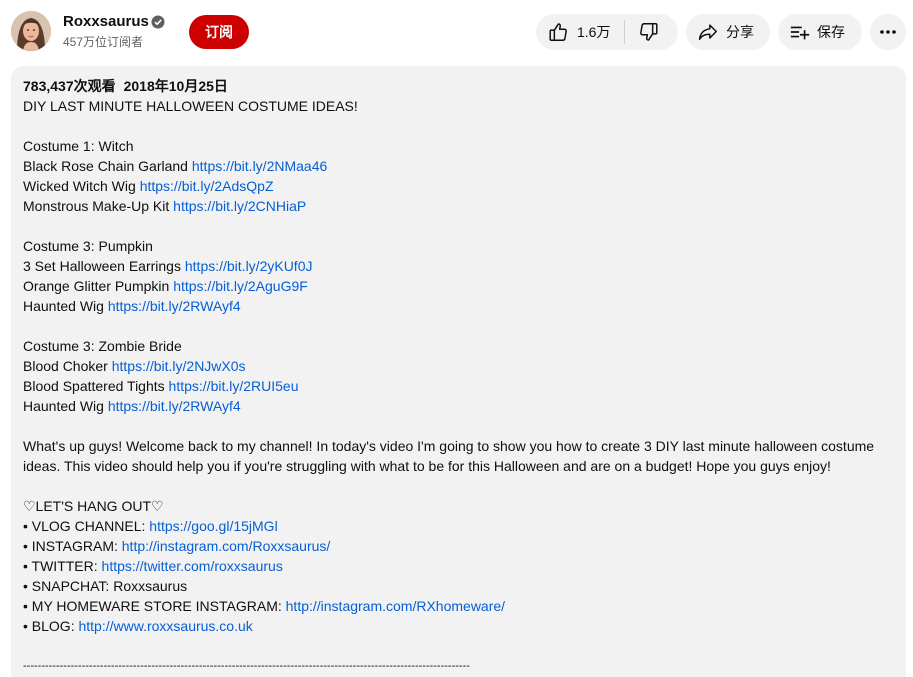 The image size is (913, 677). Describe the element at coordinates (106, 22) in the screenshot. I see `channel-name: Roxxsaurus` at that location.